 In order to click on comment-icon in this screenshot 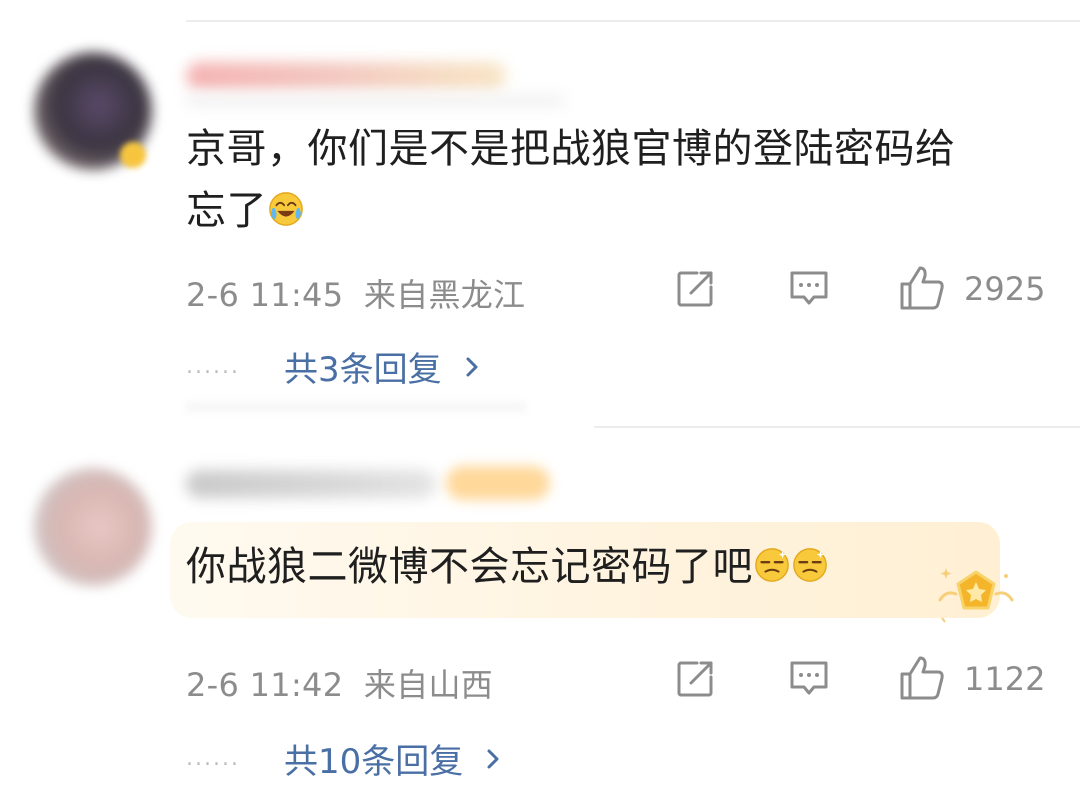, I will do `click(809, 678)`.